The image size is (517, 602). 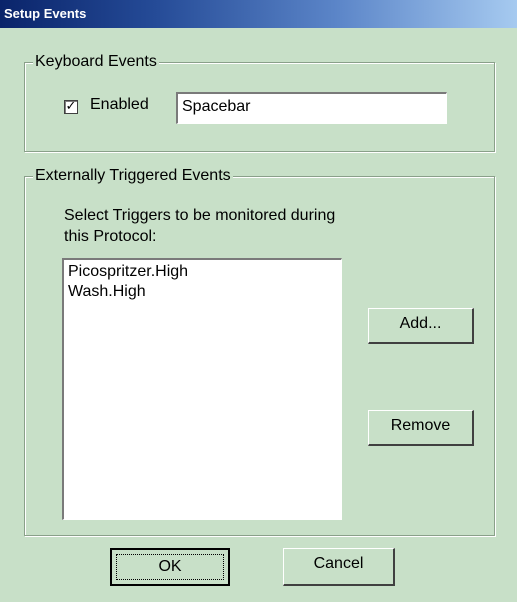 What do you see at coordinates (202, 272) in the screenshot?
I see `list-item: Picospritzer.High` at bounding box center [202, 272].